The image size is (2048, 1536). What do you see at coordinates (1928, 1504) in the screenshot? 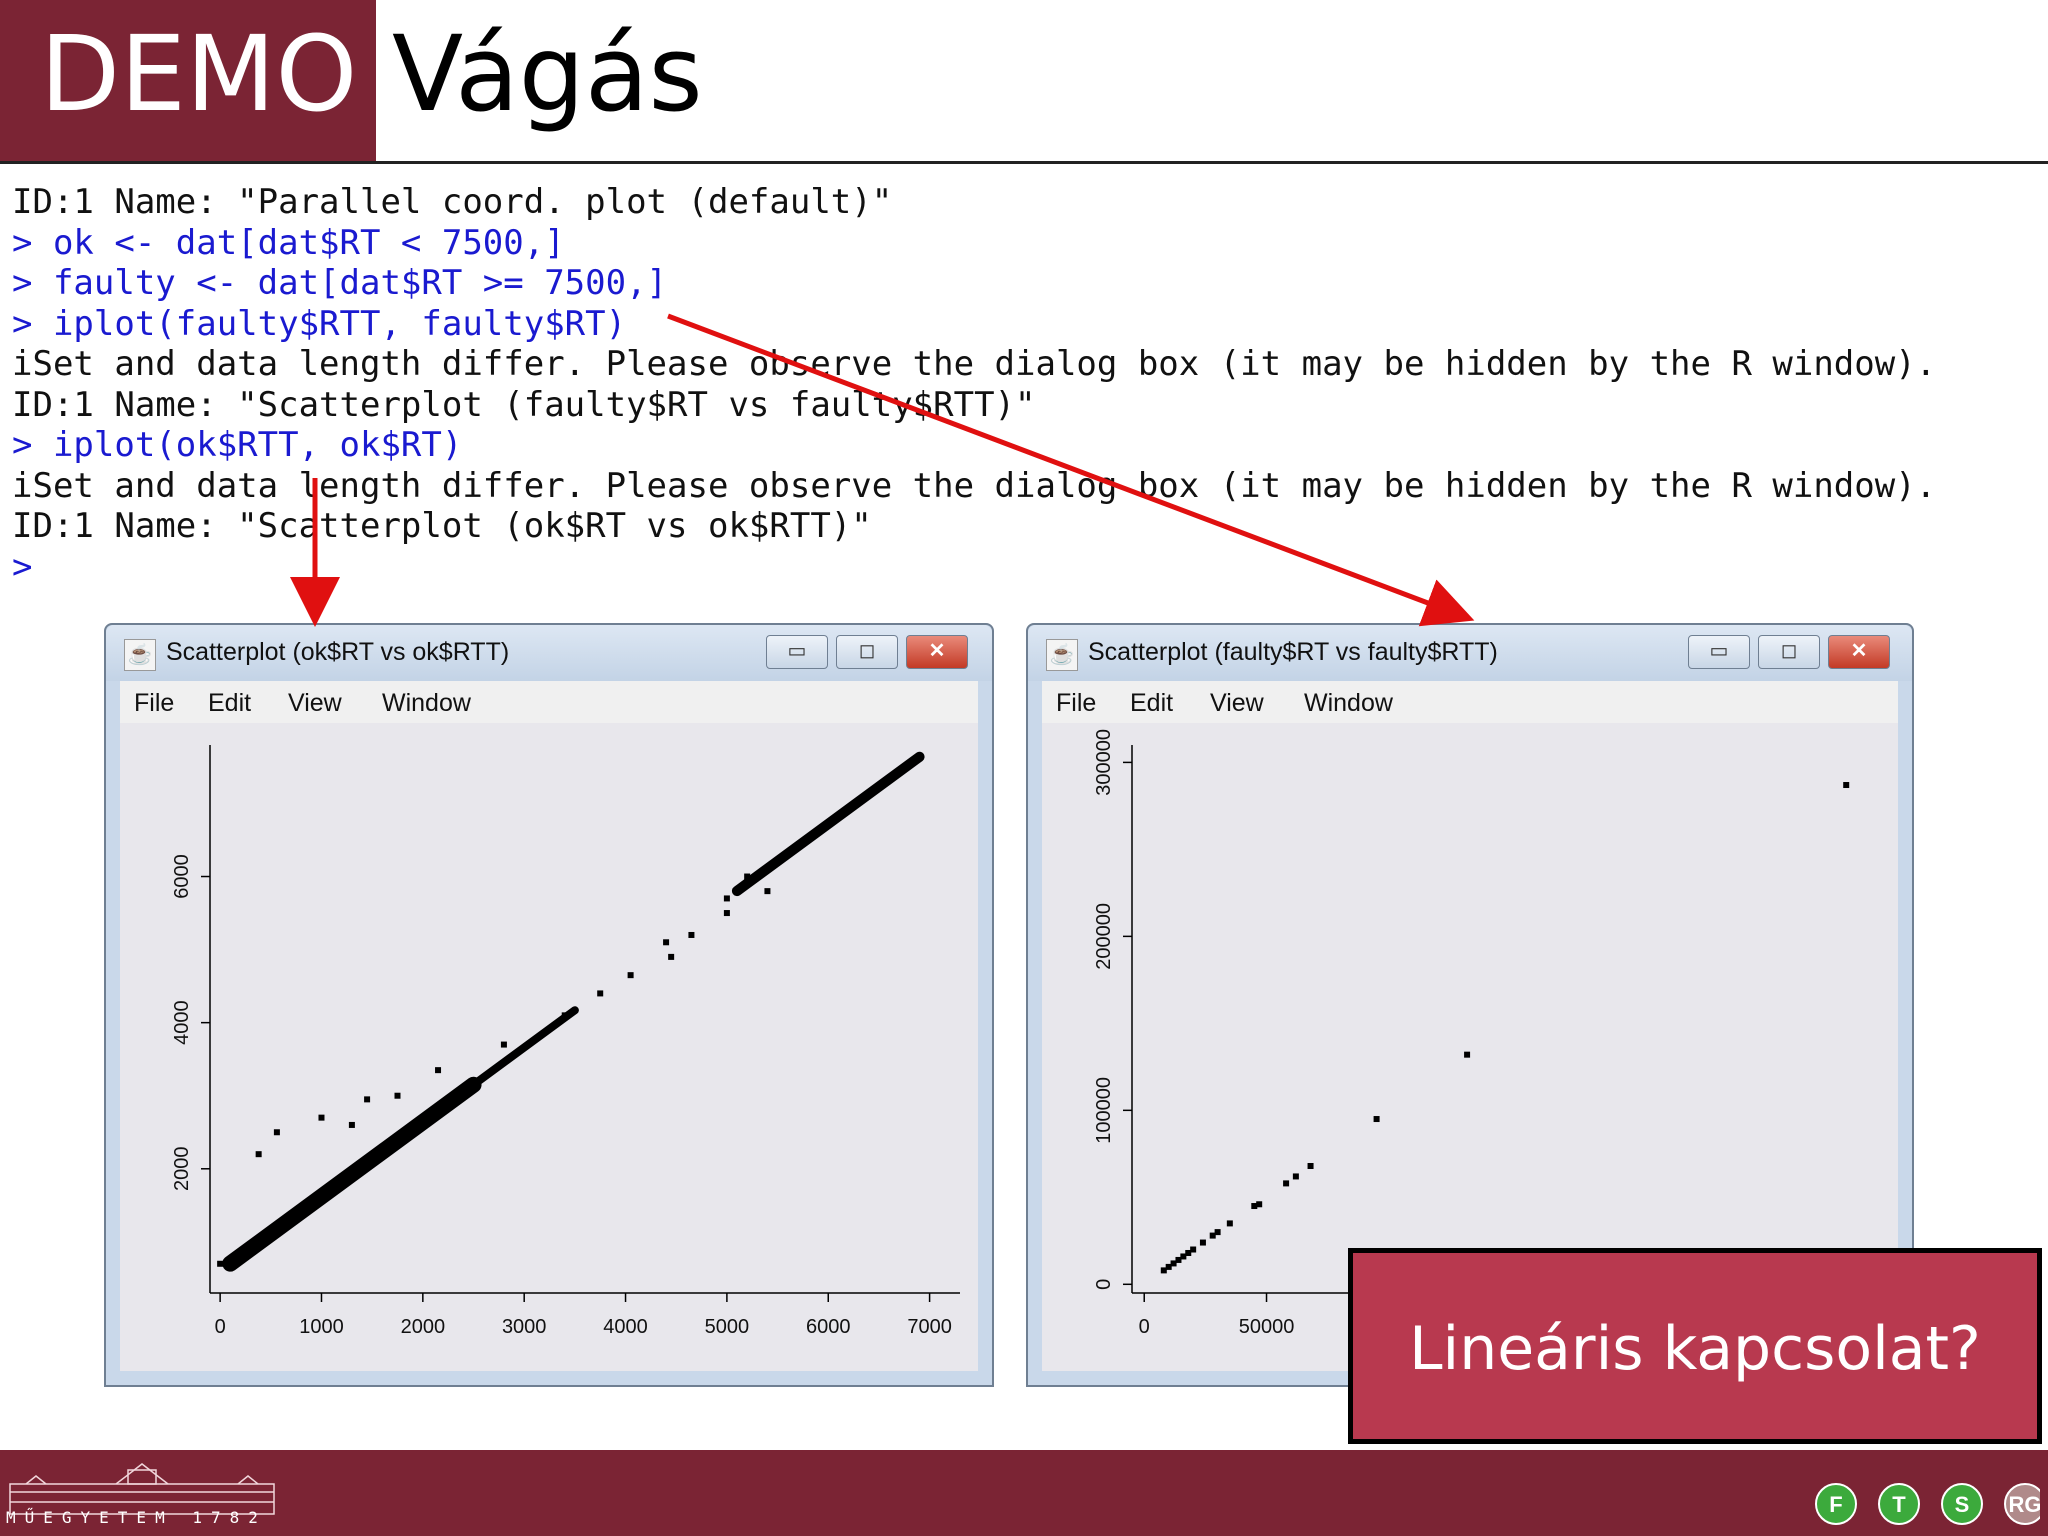
I see `ftsrg-logo: F T S RG` at bounding box center [1928, 1504].